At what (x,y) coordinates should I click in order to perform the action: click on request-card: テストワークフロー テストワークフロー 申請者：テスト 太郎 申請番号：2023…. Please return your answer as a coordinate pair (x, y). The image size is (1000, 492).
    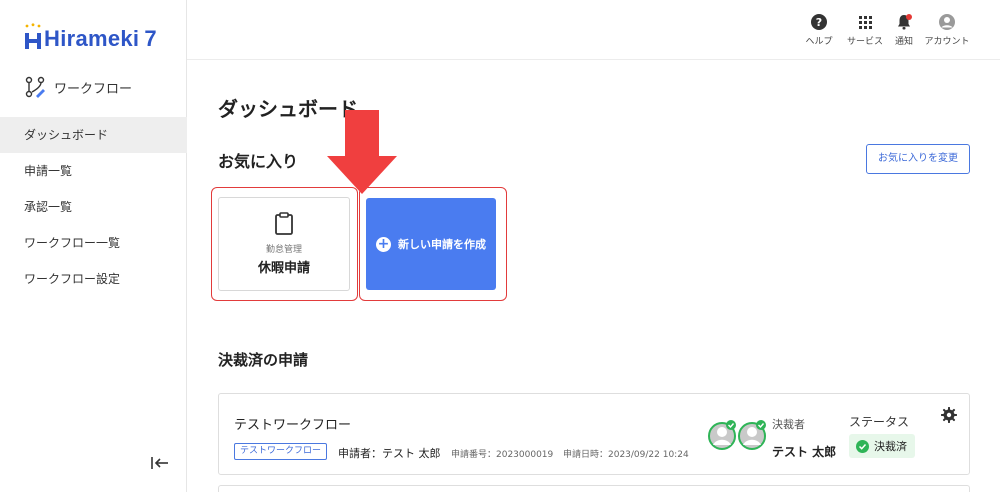
    Looking at the image, I should click on (594, 434).